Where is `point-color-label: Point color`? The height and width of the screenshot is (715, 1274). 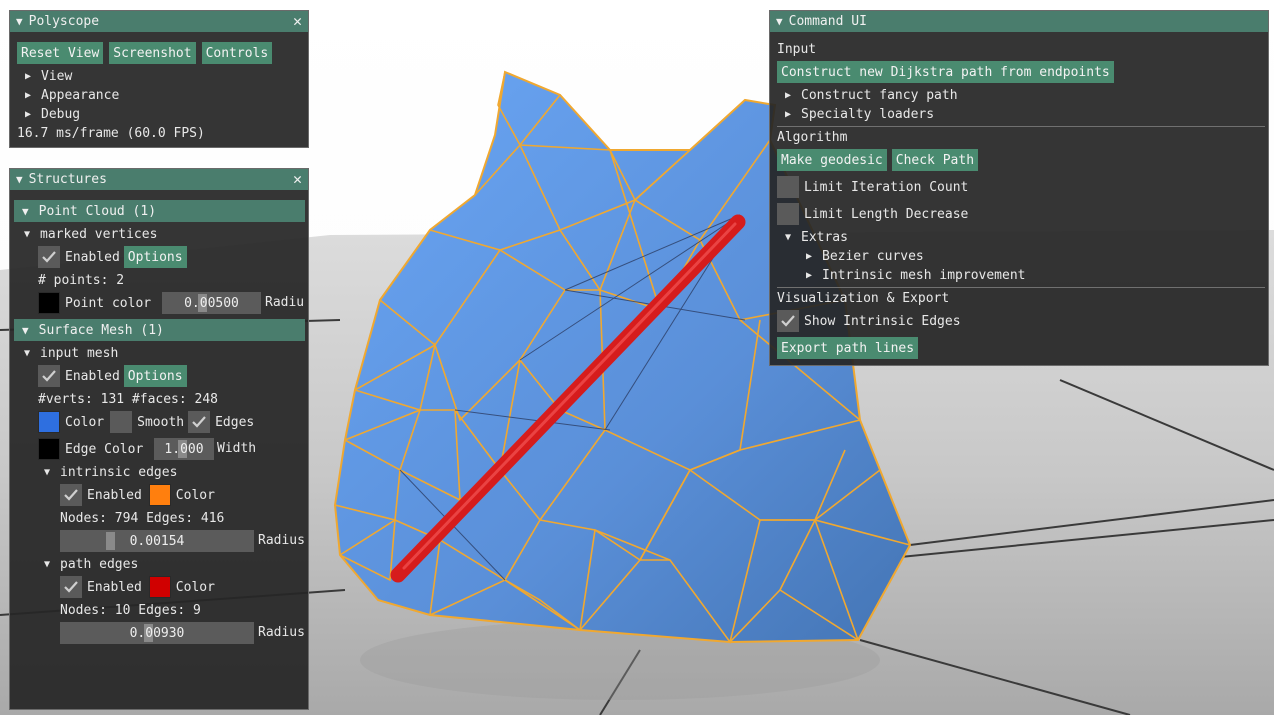
point-color-label: Point color is located at coordinates (108, 303).